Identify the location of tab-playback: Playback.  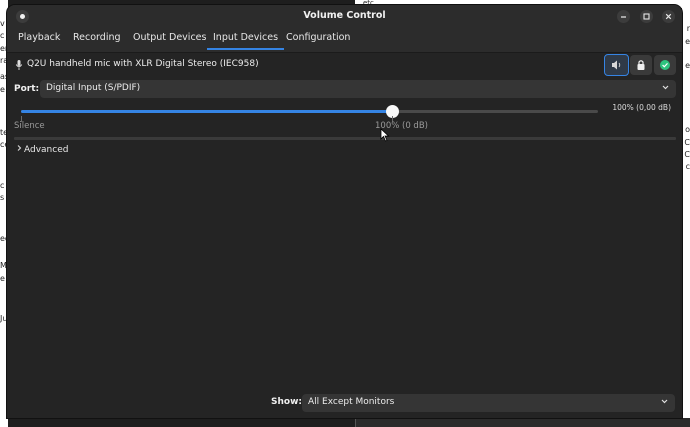
(39, 40).